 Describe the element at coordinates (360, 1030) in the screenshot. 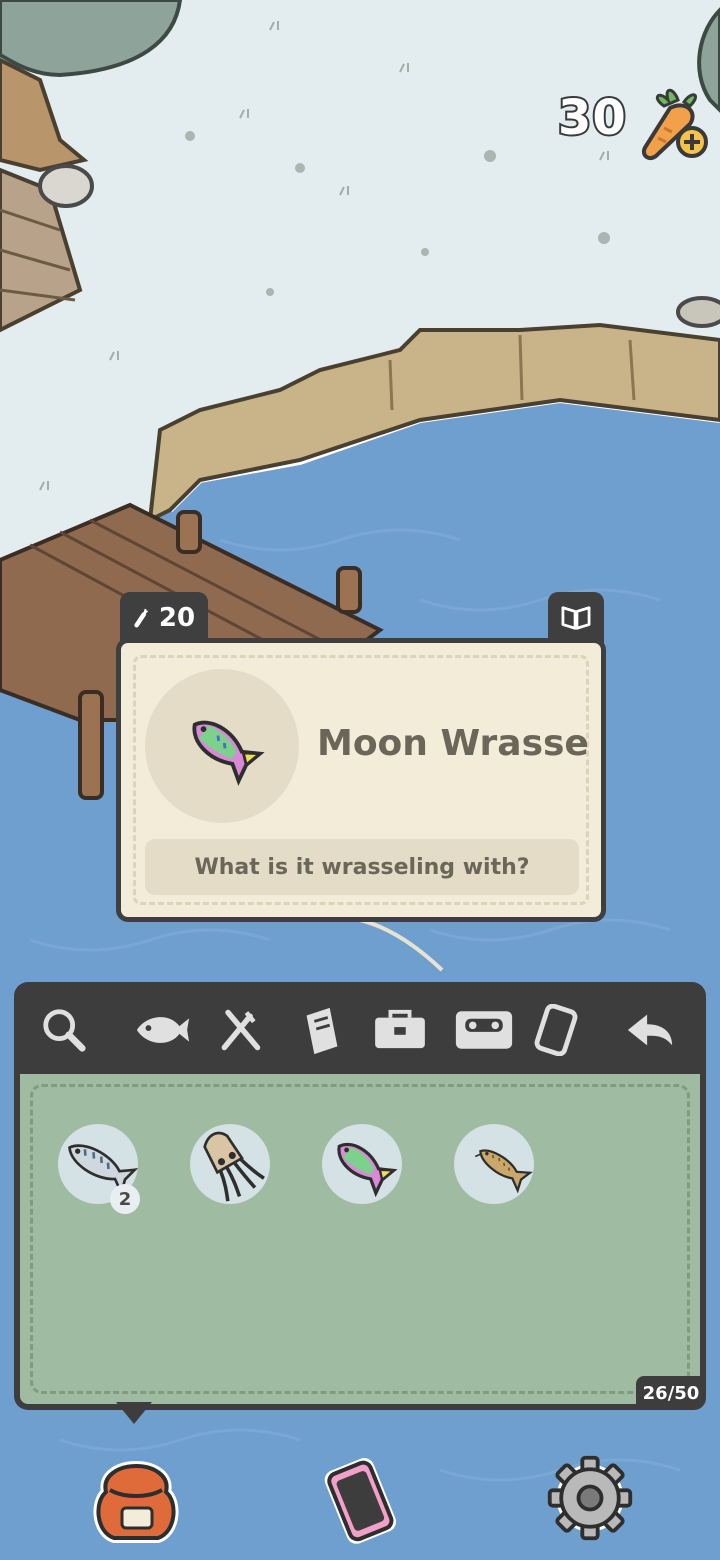

I see `inventory-toolbar` at that location.